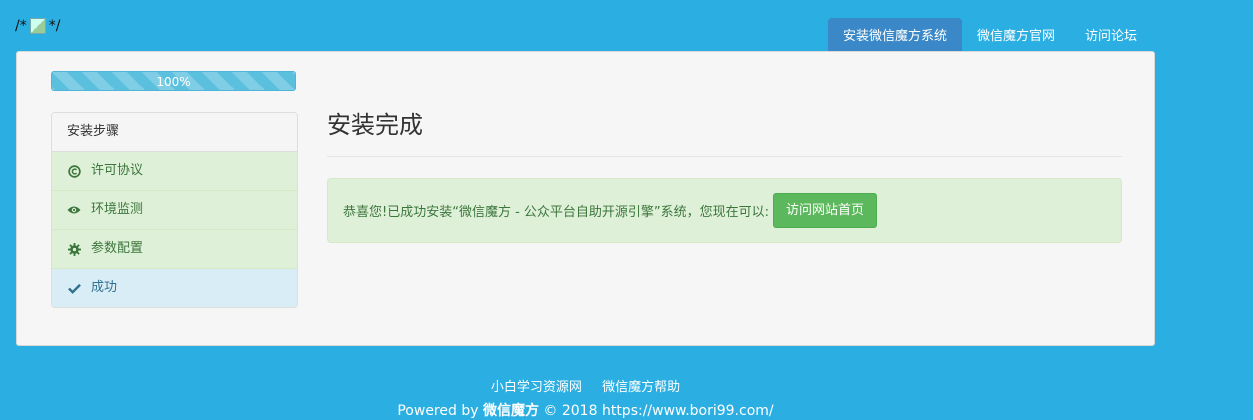 The width and height of the screenshot is (1253, 420). Describe the element at coordinates (724, 156) in the screenshot. I see `title-divider` at that location.